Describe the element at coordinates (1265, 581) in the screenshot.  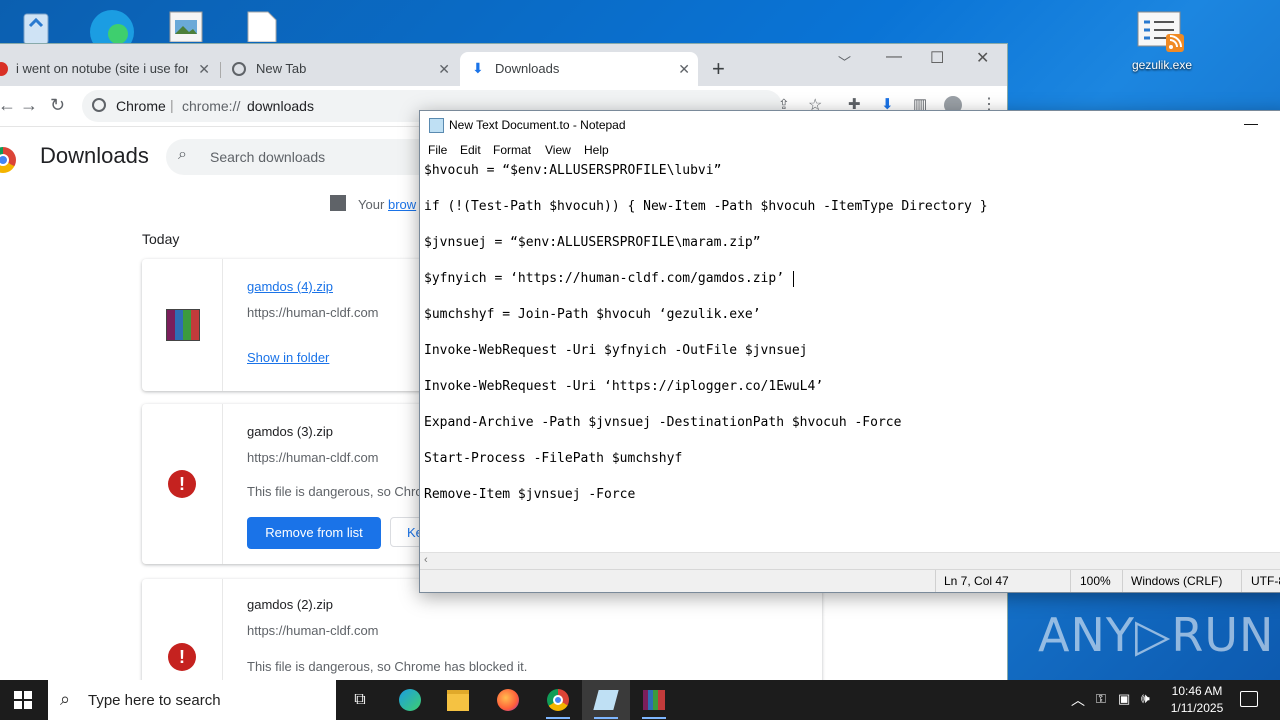
I see `encoding: UTF-8` at that location.